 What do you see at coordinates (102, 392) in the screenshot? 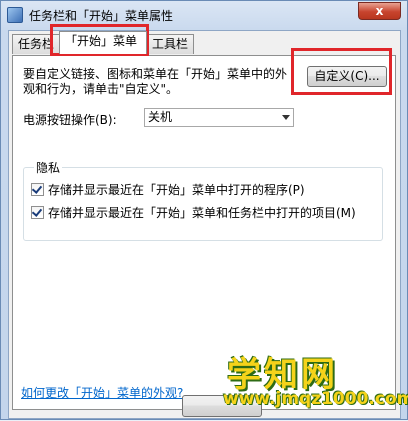
I see `help-link: 如何更改「开始」菜单的外观?` at bounding box center [102, 392].